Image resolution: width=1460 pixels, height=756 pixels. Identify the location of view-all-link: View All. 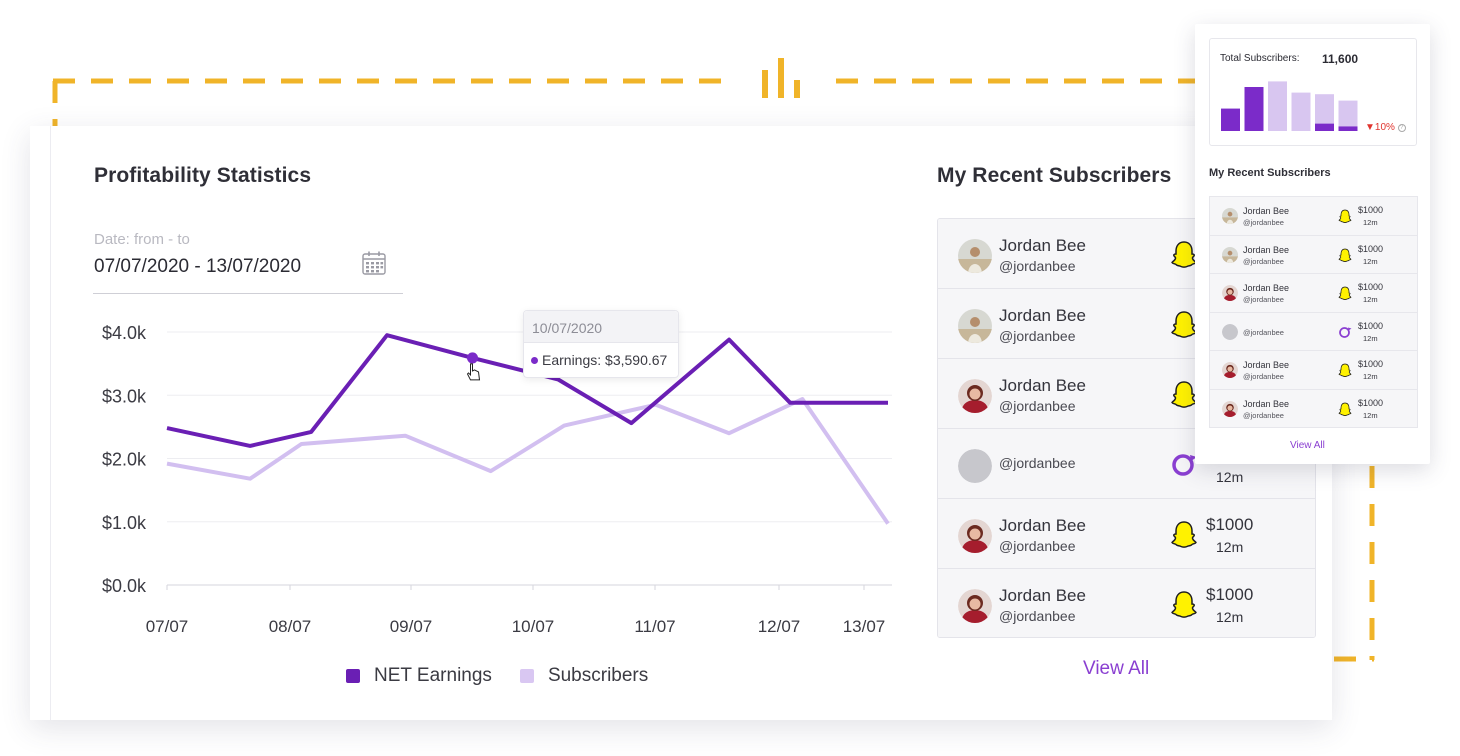
(1116, 669).